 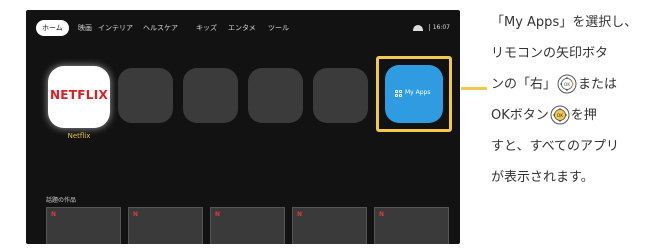 What do you see at coordinates (564, 22) in the screenshot?
I see `instruction-line: 「My Apps」を選択し、` at bounding box center [564, 22].